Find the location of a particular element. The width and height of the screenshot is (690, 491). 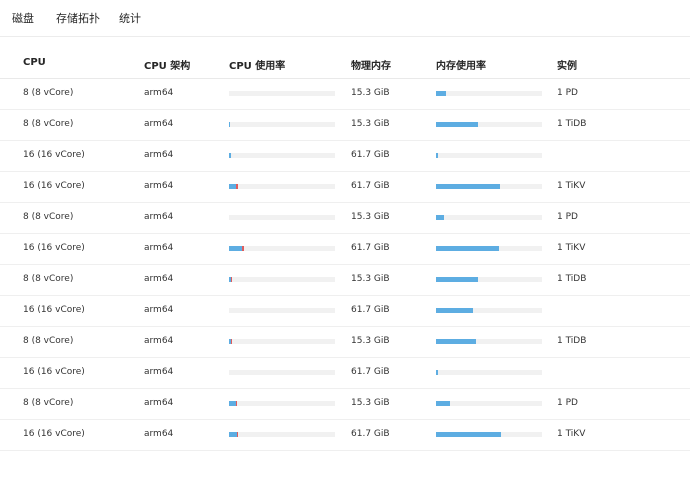

column-header-cpu: CPU is located at coordinates (34, 62).